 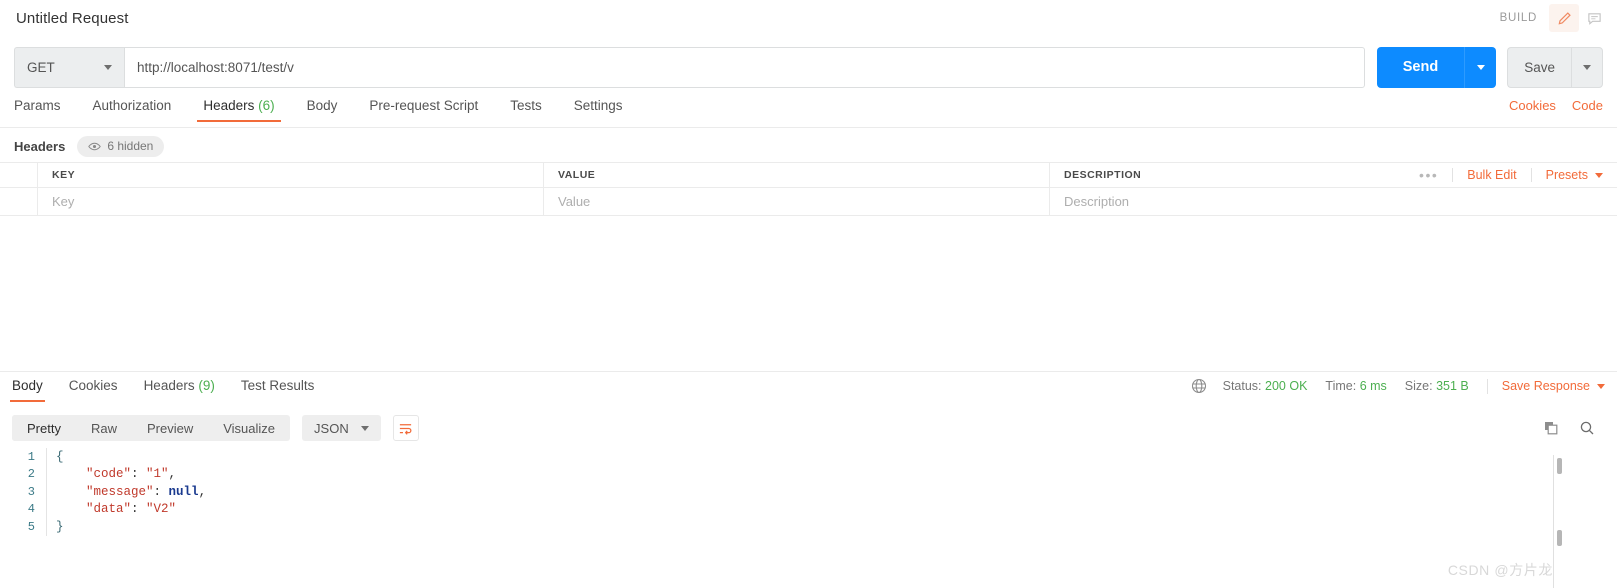 I want to click on column-label: VALUE, so click(x=577, y=175).